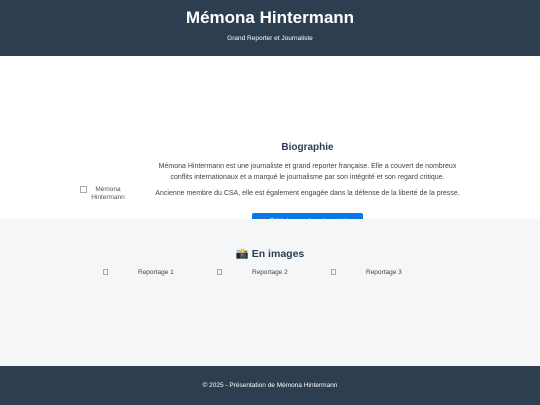 This screenshot has height=405, width=540. What do you see at coordinates (307, 147) in the screenshot?
I see `biography-title: Biographie` at bounding box center [307, 147].